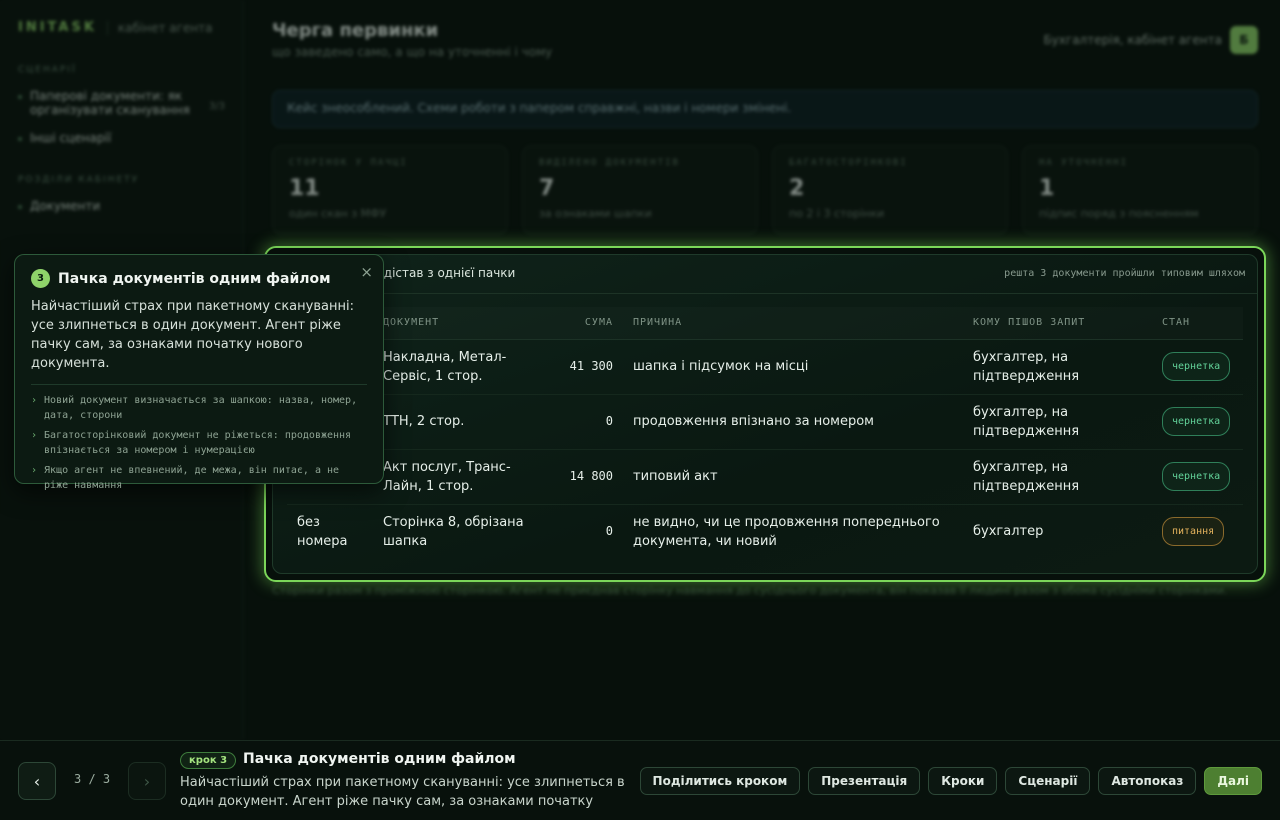 The image size is (1280, 820). Describe the element at coordinates (453, 531) in the screenshot. I see `cell-document: Сторінка 8, обрізана шапка` at that location.